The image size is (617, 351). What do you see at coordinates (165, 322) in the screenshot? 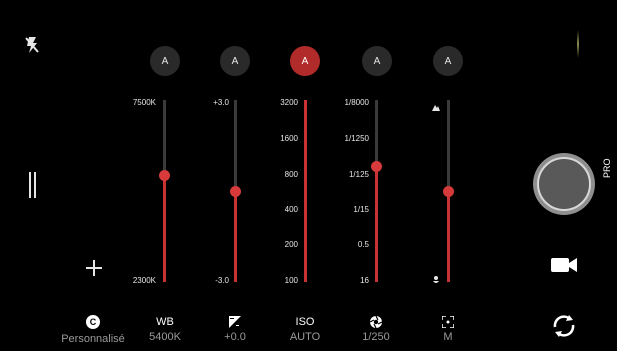
I see `wb-title: WB` at bounding box center [165, 322].